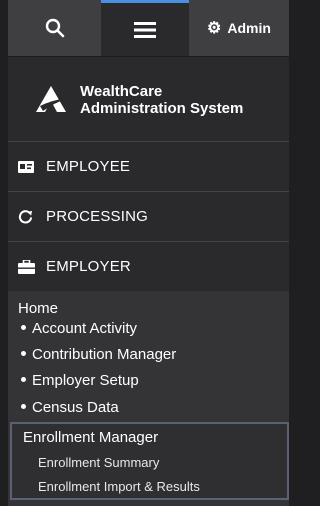 This screenshot has height=506, width=320. Describe the element at coordinates (121, 91) in the screenshot. I see `logo-line-1: WealthCare` at that location.